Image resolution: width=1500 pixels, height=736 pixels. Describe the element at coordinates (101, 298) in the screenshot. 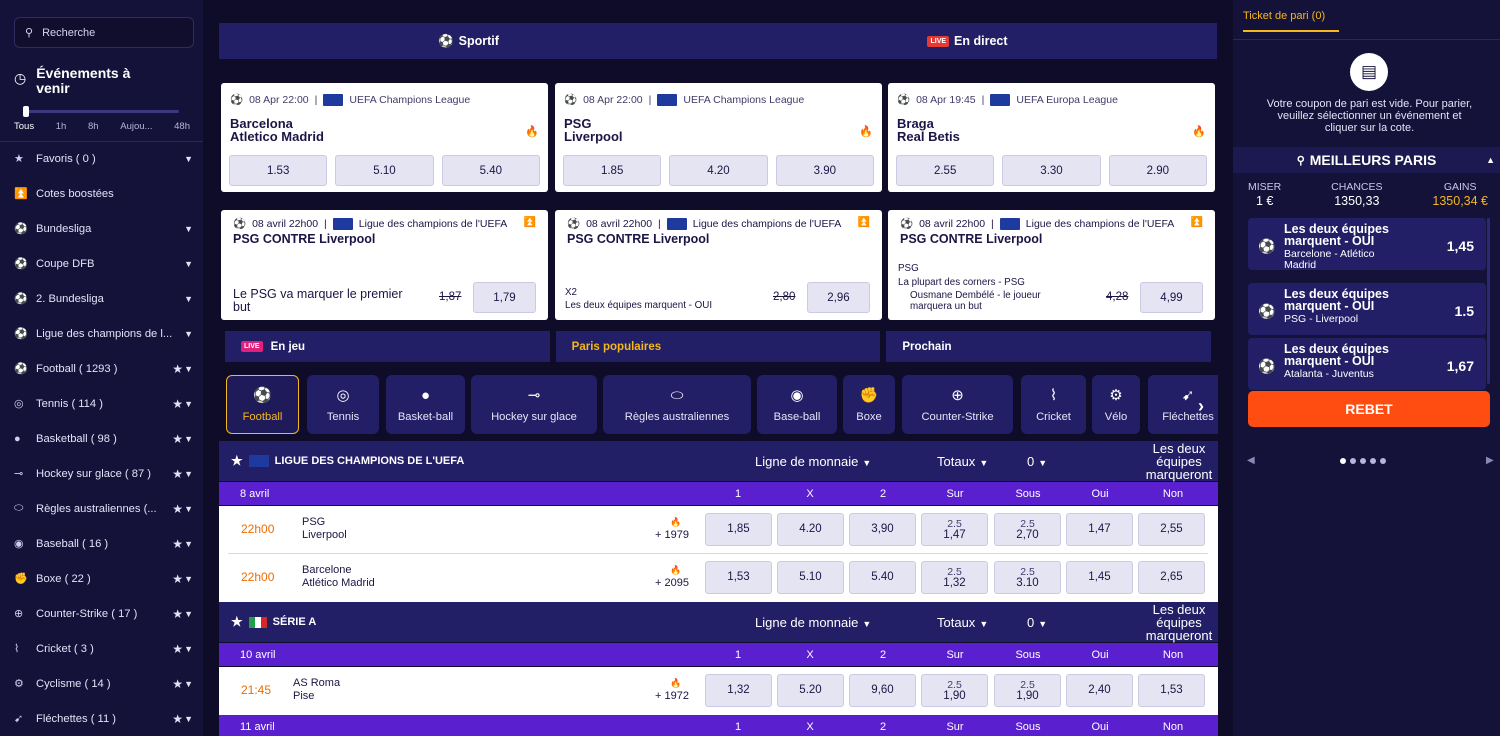

I see `sidebar-item: ⚽ 2. Bundesliga ▼` at that location.